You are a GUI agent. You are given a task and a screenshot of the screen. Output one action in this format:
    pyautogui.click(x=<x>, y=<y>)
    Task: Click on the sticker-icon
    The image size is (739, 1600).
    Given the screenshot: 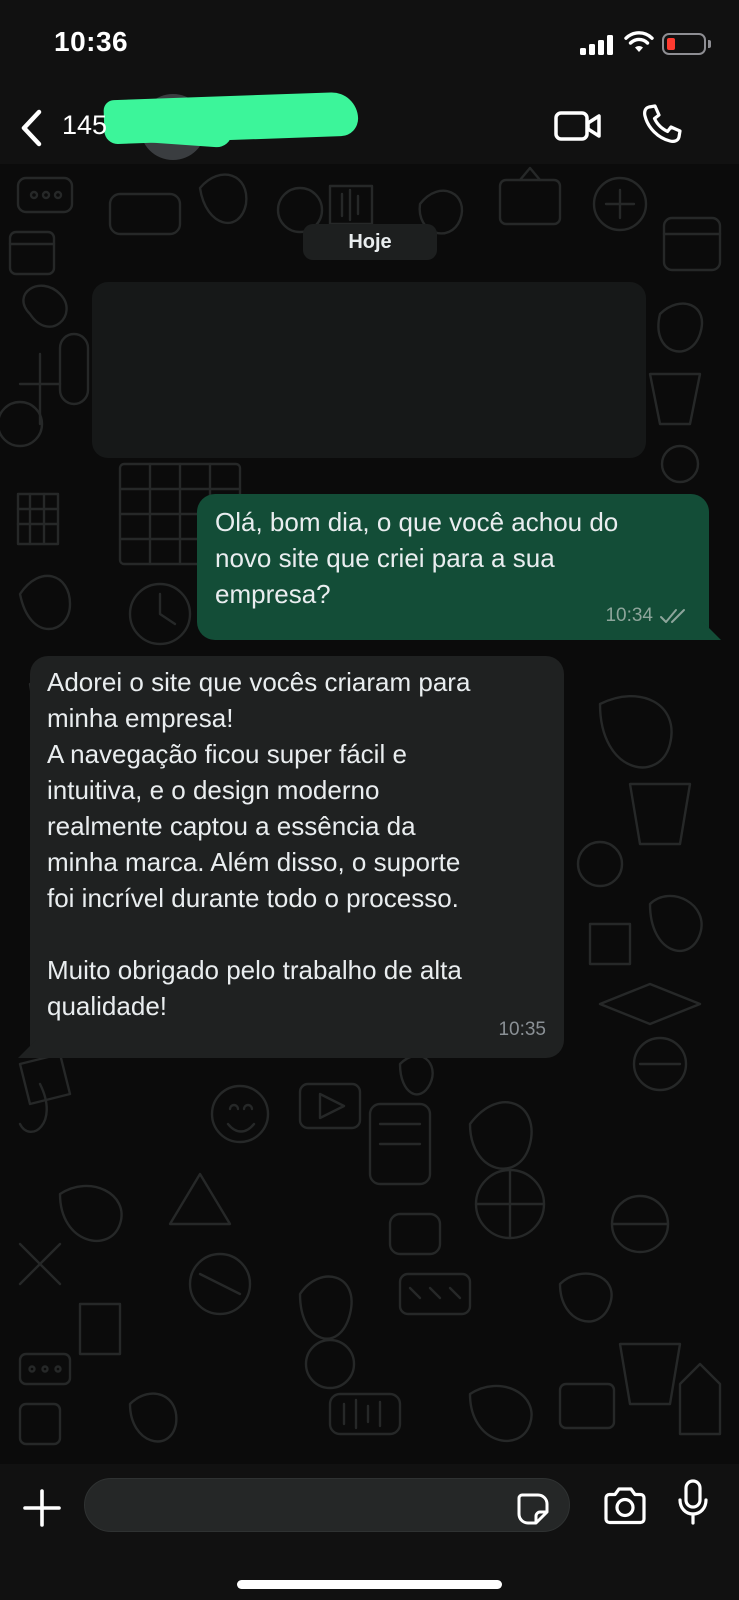 What is the action you would take?
    pyautogui.click(x=533, y=1509)
    